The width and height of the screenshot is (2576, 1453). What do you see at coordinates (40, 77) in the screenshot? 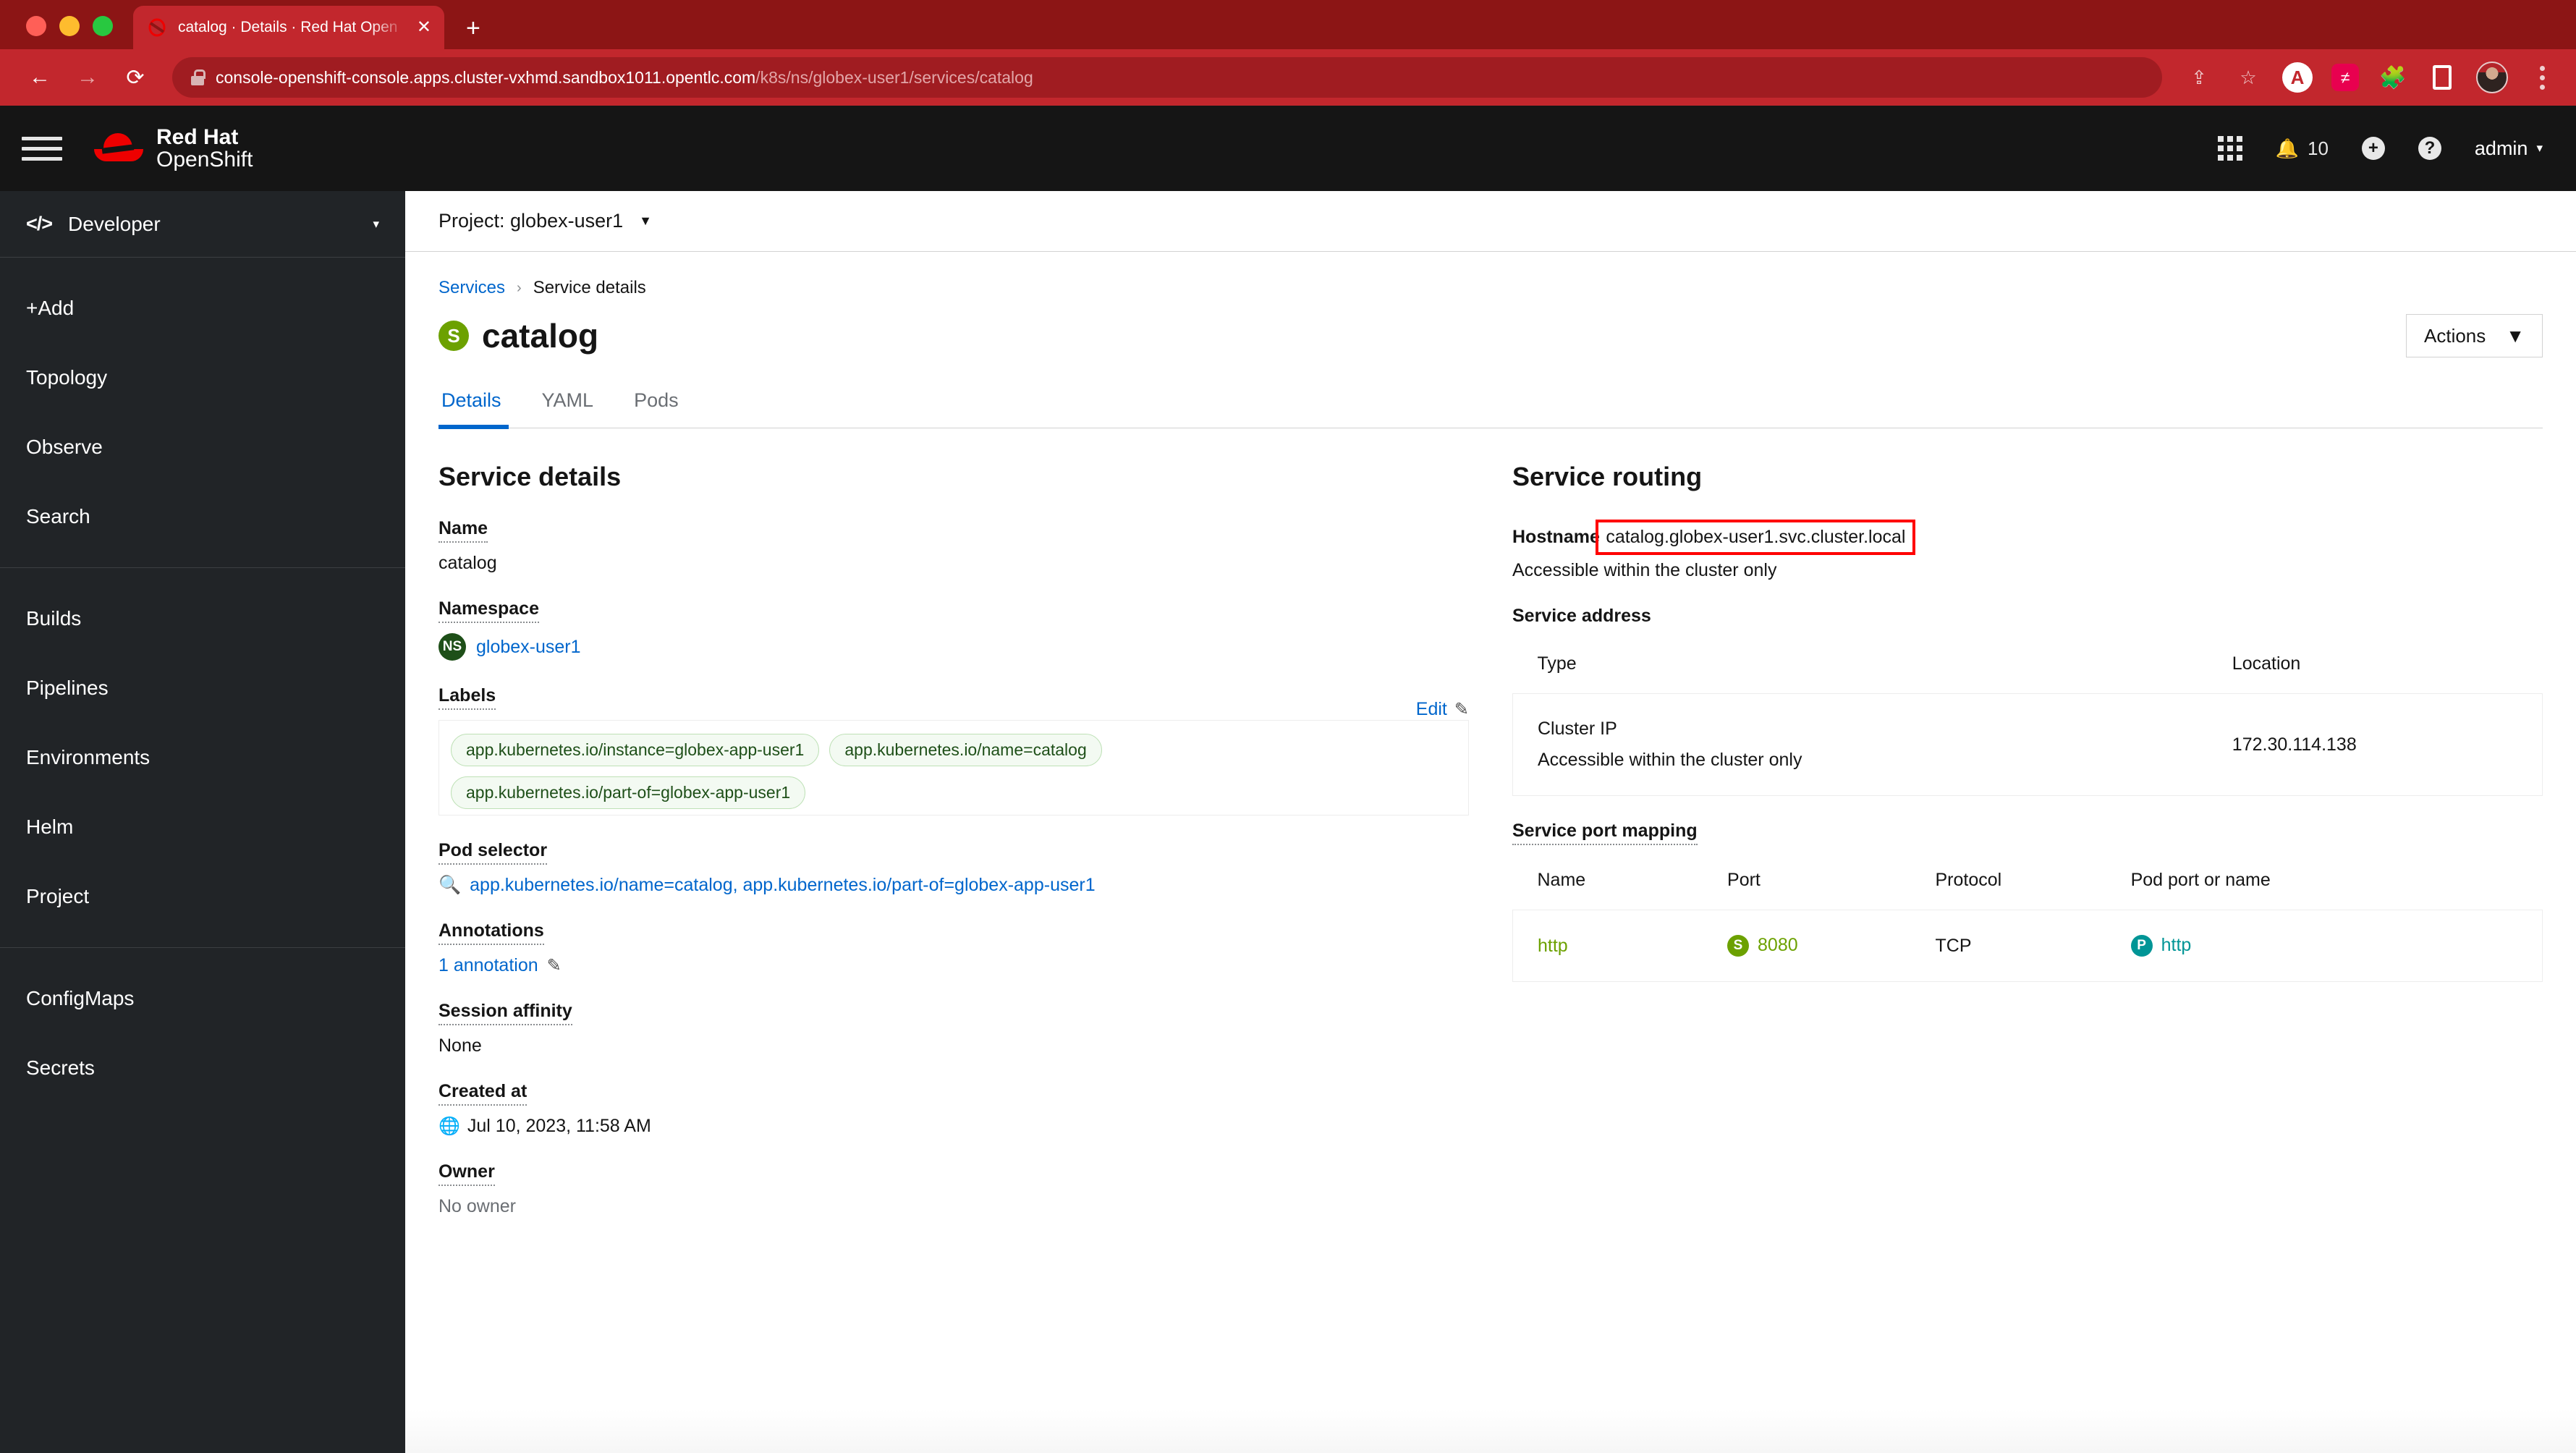
I see `back-arrow-icon: ←` at bounding box center [40, 77].